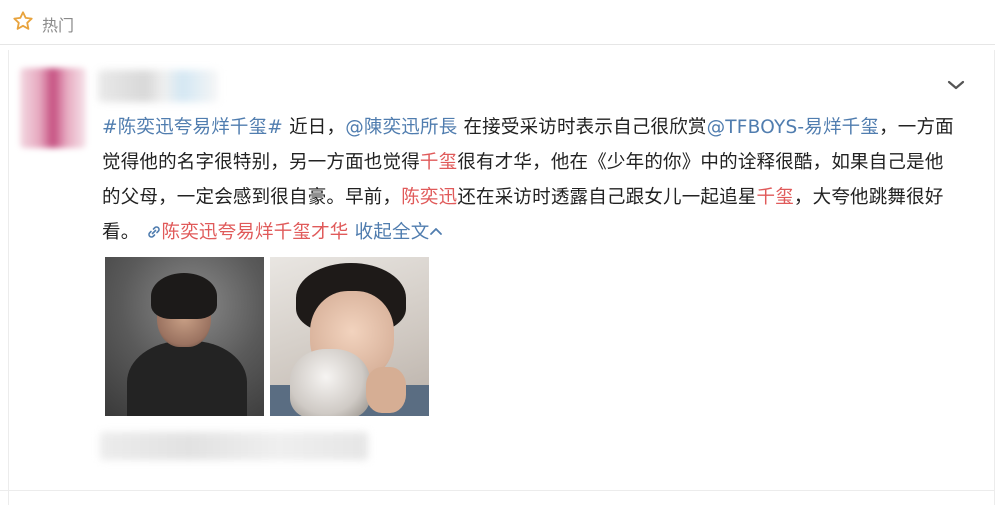 The image size is (995, 511). I want to click on top-bar: 热门, so click(497, 22).